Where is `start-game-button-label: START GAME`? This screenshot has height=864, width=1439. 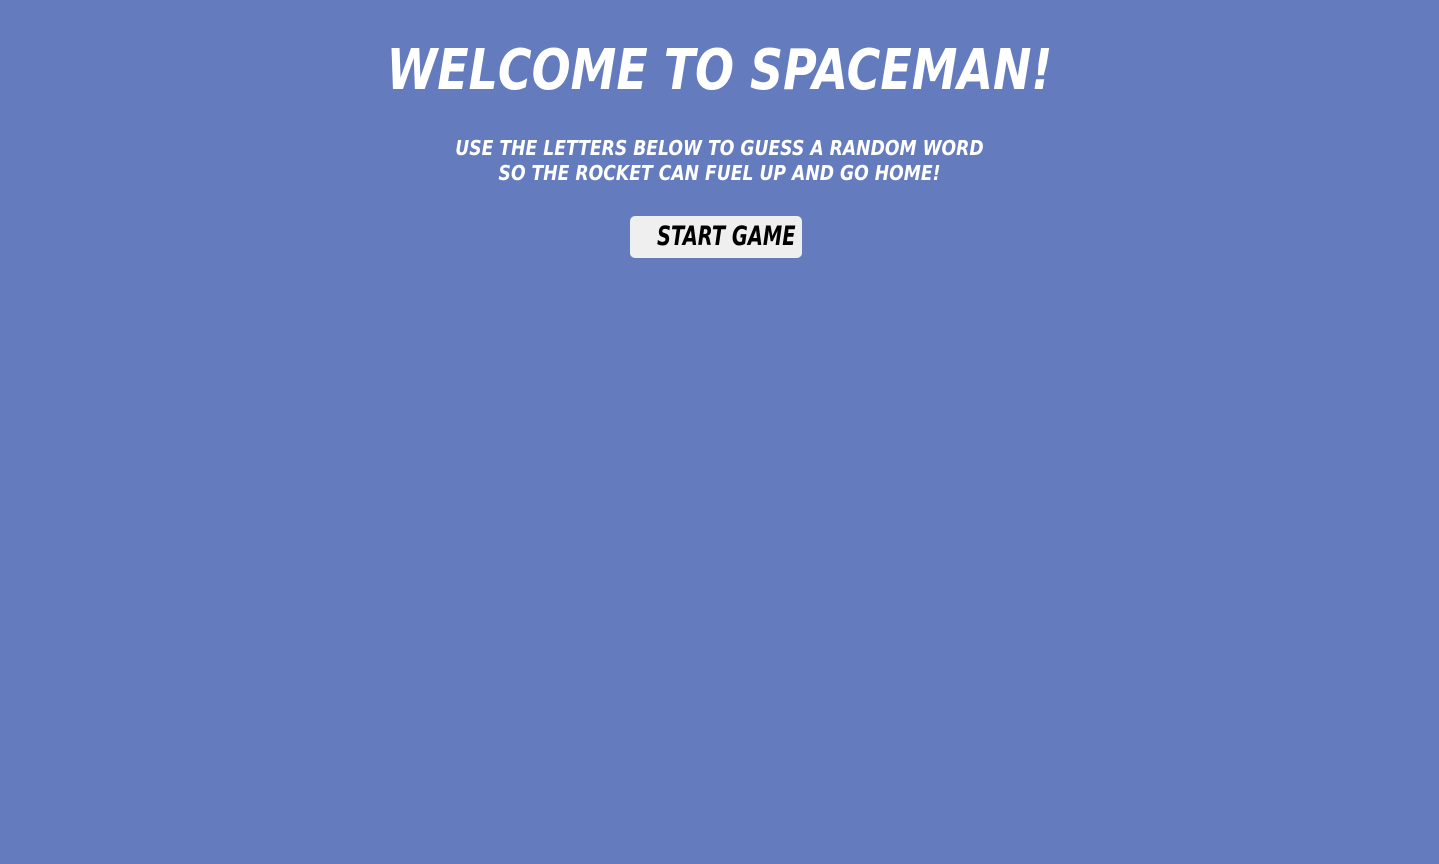
start-game-button-label: START GAME is located at coordinates (726, 236).